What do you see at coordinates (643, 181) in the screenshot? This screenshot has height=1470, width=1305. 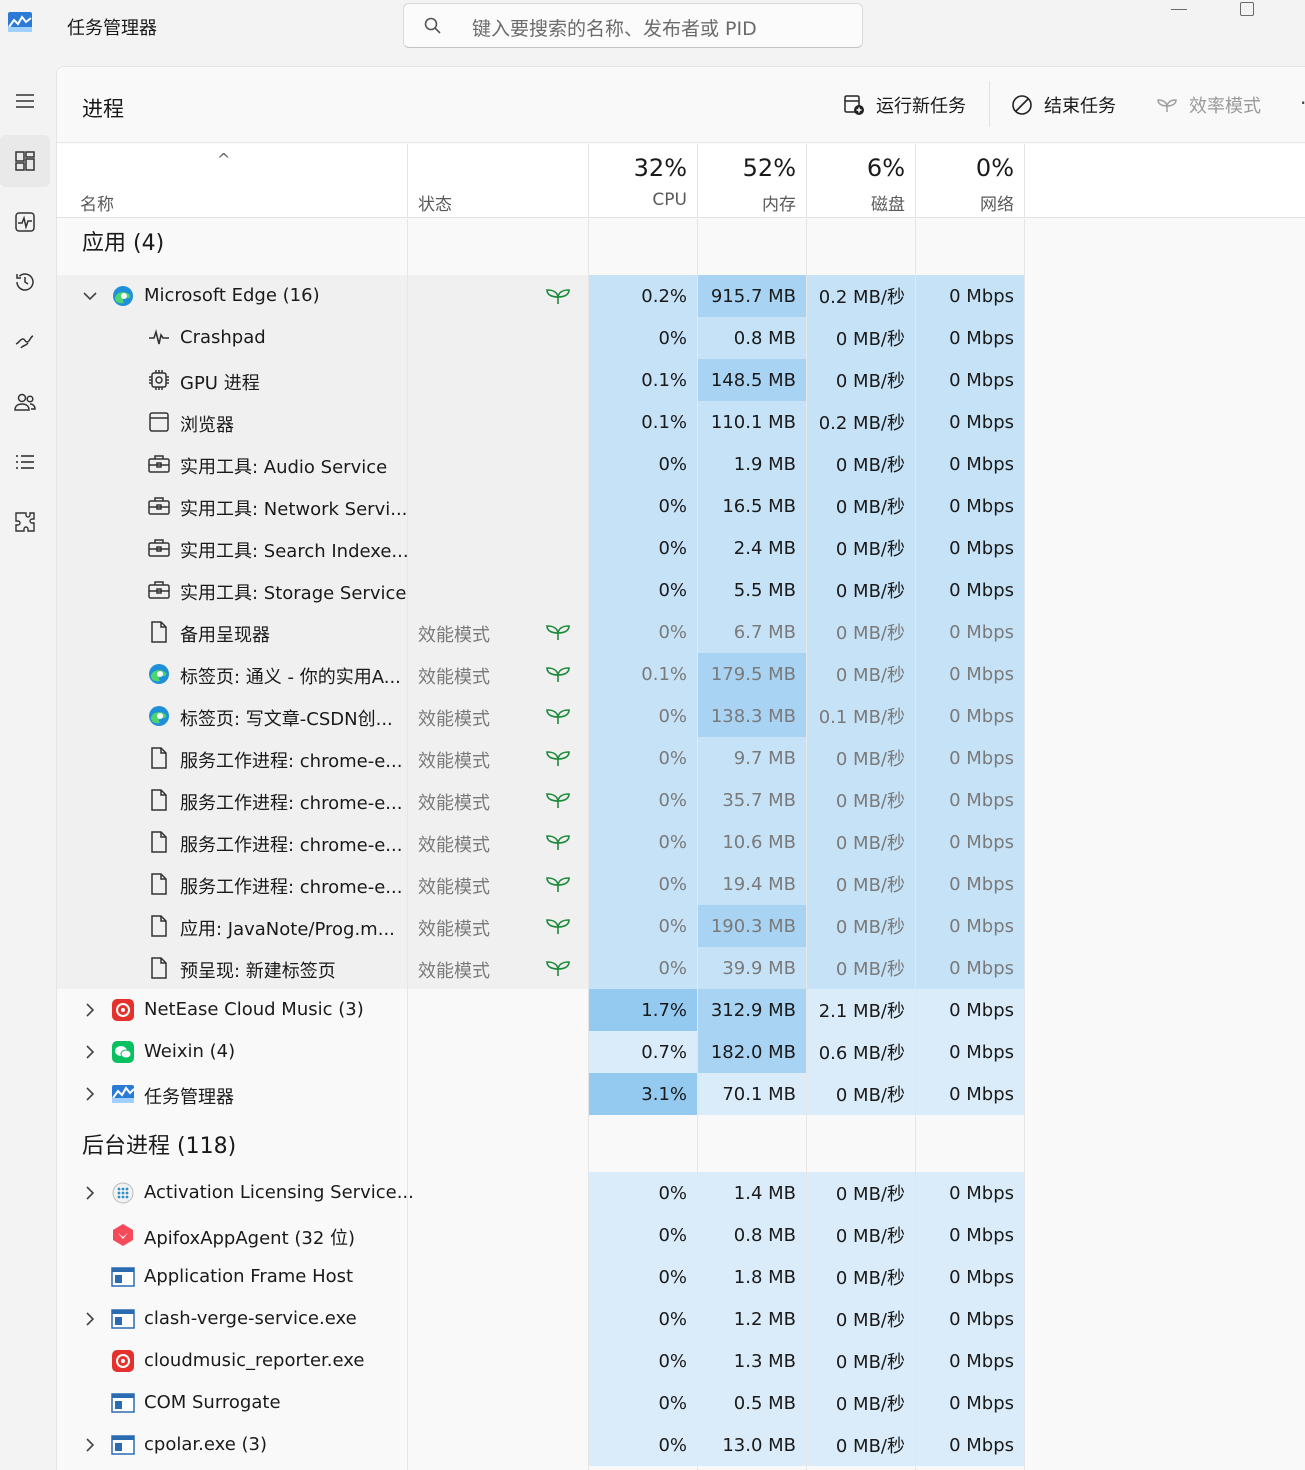 I see `column-cpu-header: 32% CPU` at bounding box center [643, 181].